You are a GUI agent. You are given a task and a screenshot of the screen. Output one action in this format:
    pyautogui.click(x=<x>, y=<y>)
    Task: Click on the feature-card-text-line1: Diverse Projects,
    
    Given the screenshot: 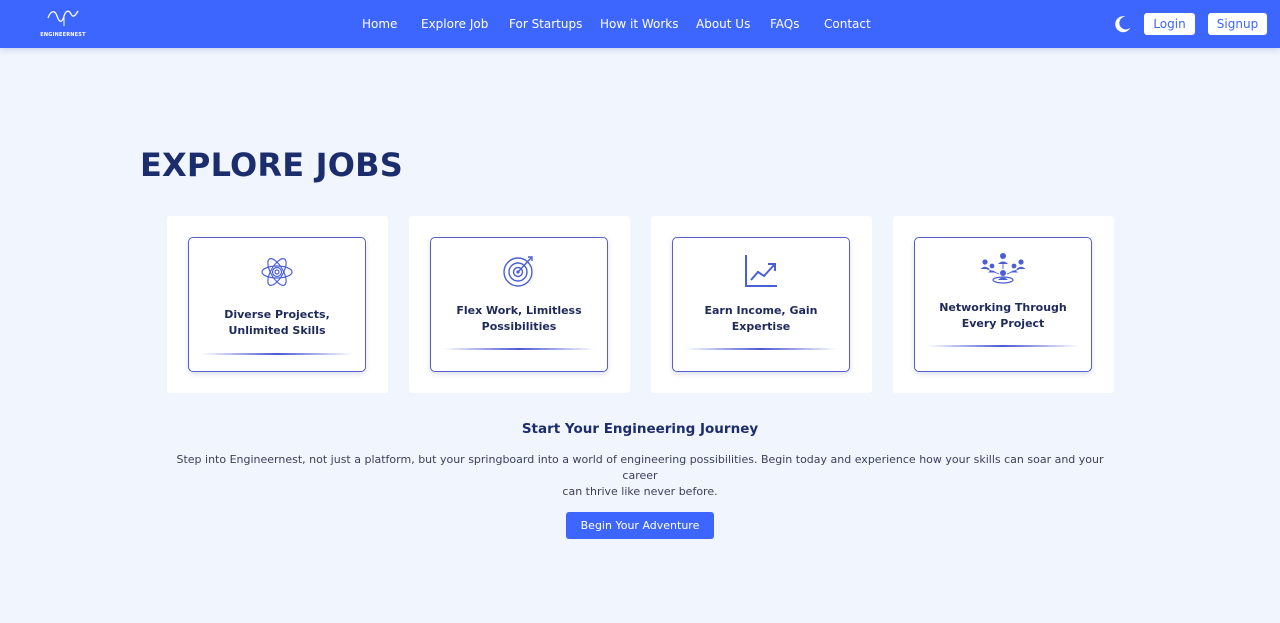 What is the action you would take?
    pyautogui.click(x=277, y=314)
    